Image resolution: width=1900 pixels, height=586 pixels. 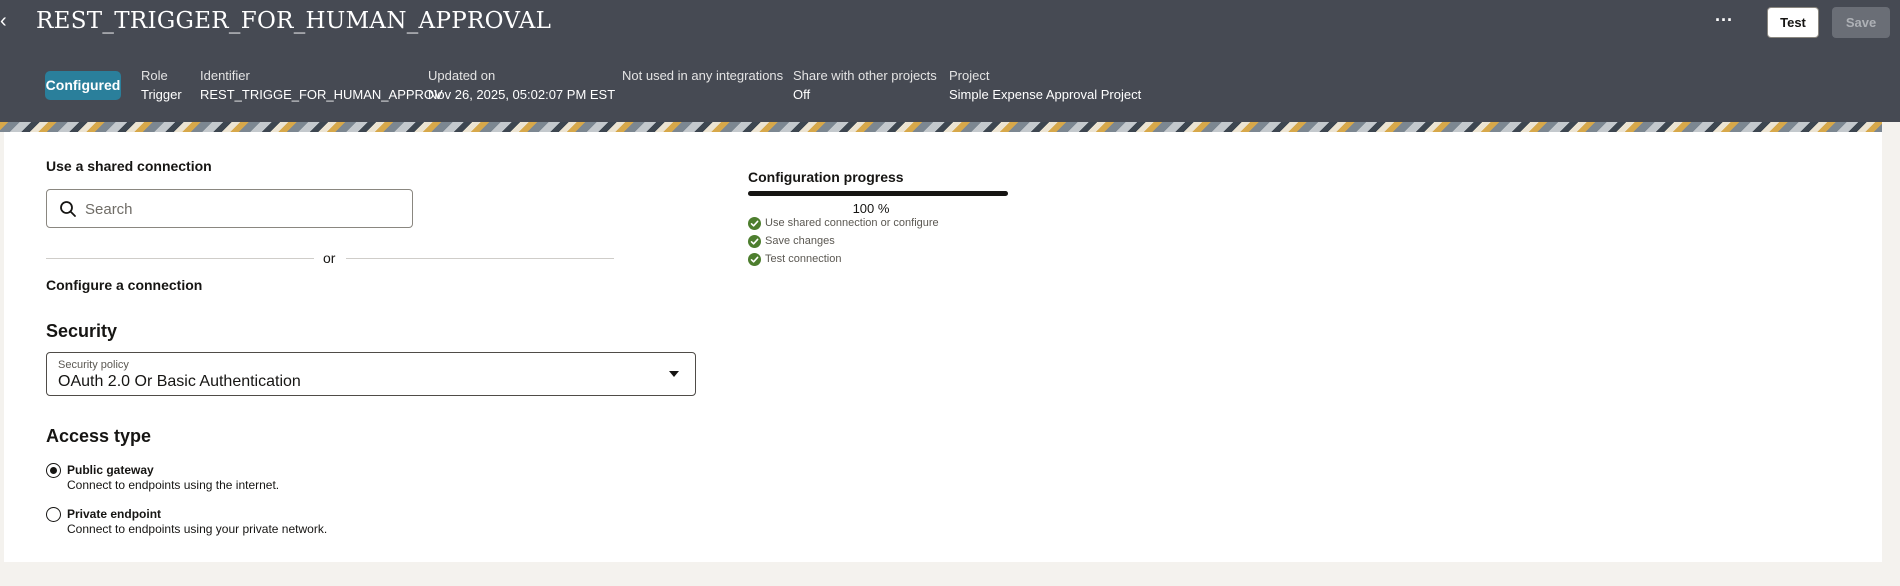 I want to click on meta-usage-text: Not used in any integrations, so click(x=703, y=75).